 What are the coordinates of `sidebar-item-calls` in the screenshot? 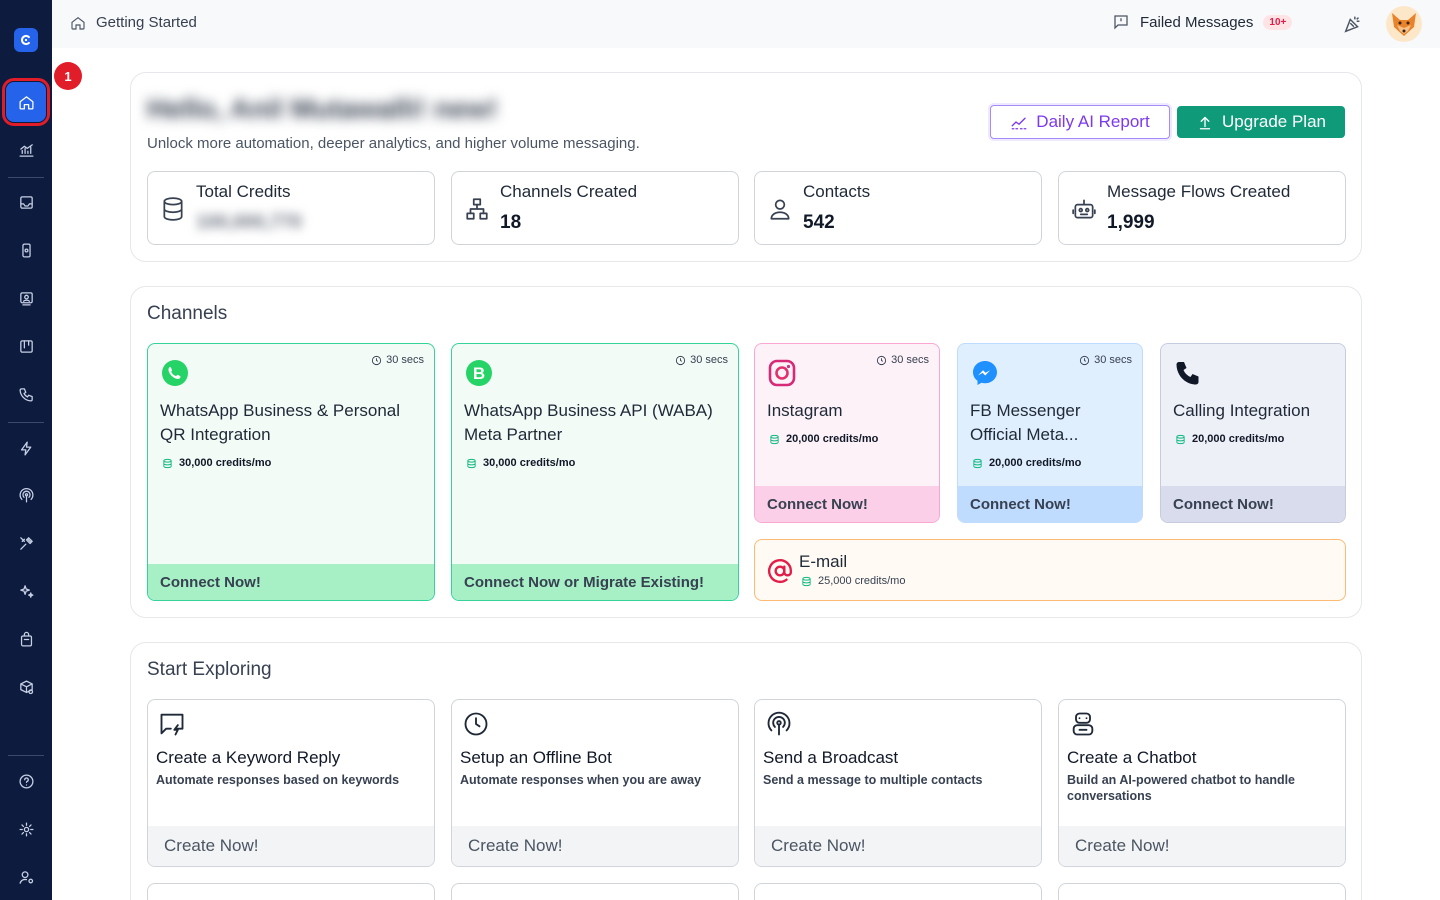 It's located at (26, 394).